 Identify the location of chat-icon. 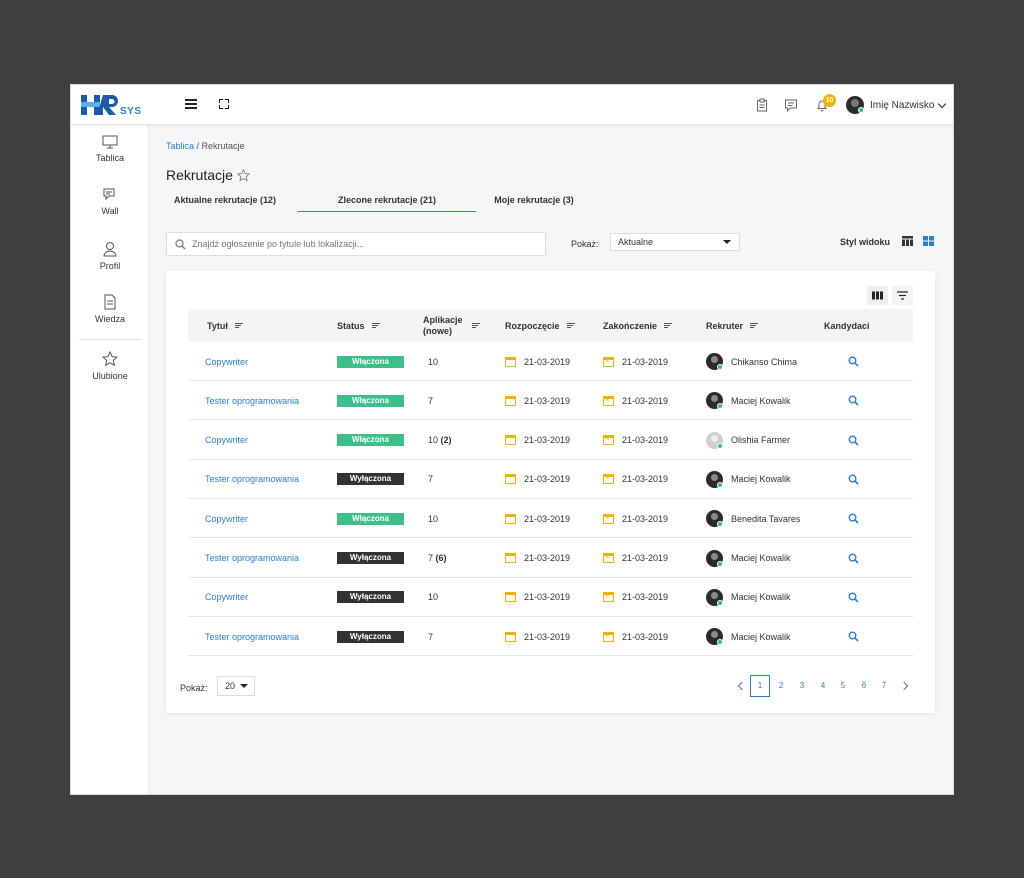
(791, 105).